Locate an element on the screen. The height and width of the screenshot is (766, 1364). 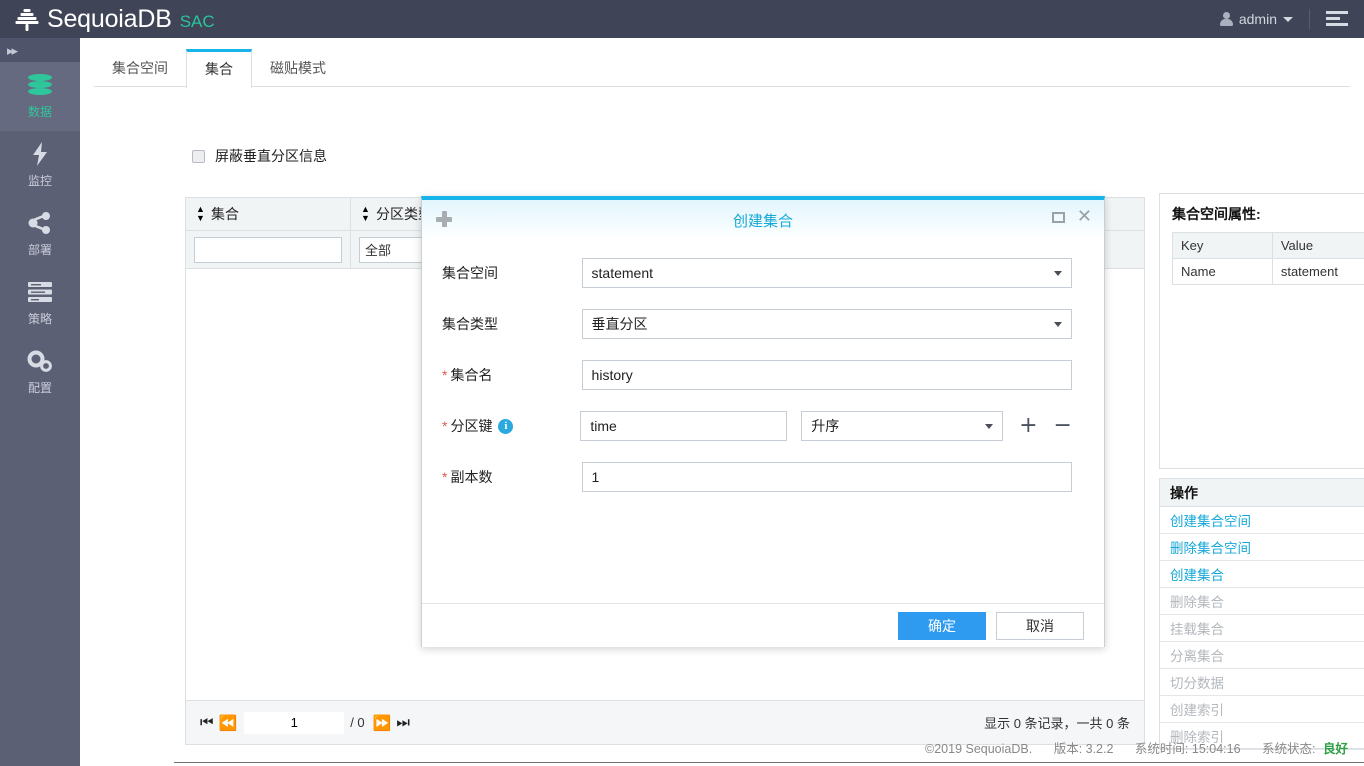
maximize-icon is located at coordinates (1058, 217).